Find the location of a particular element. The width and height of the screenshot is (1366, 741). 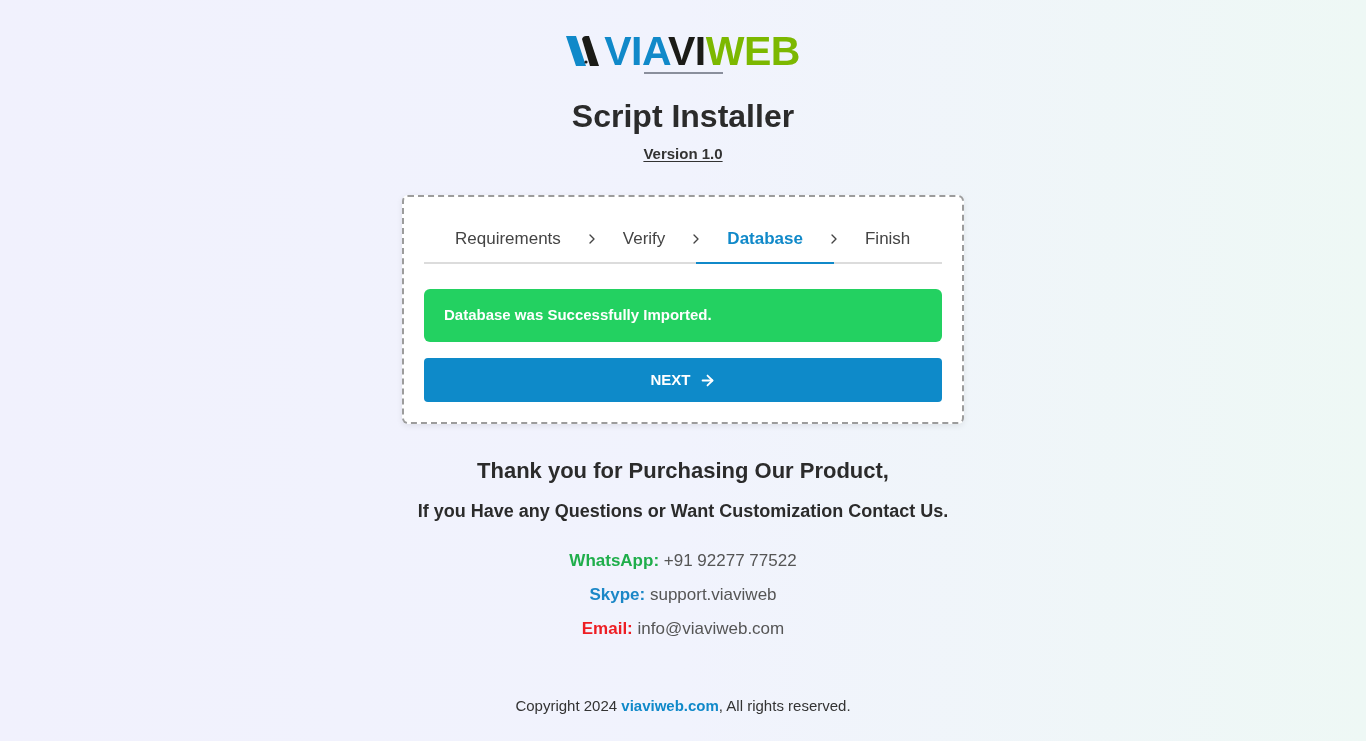

step-tab: Finish is located at coordinates (887, 240).